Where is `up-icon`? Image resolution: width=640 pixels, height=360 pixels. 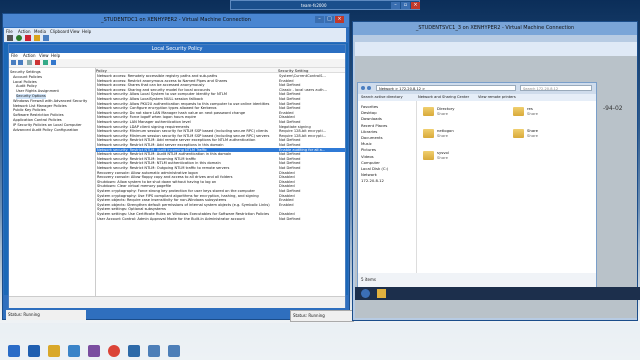 up-icon is located at coordinates (29, 62).